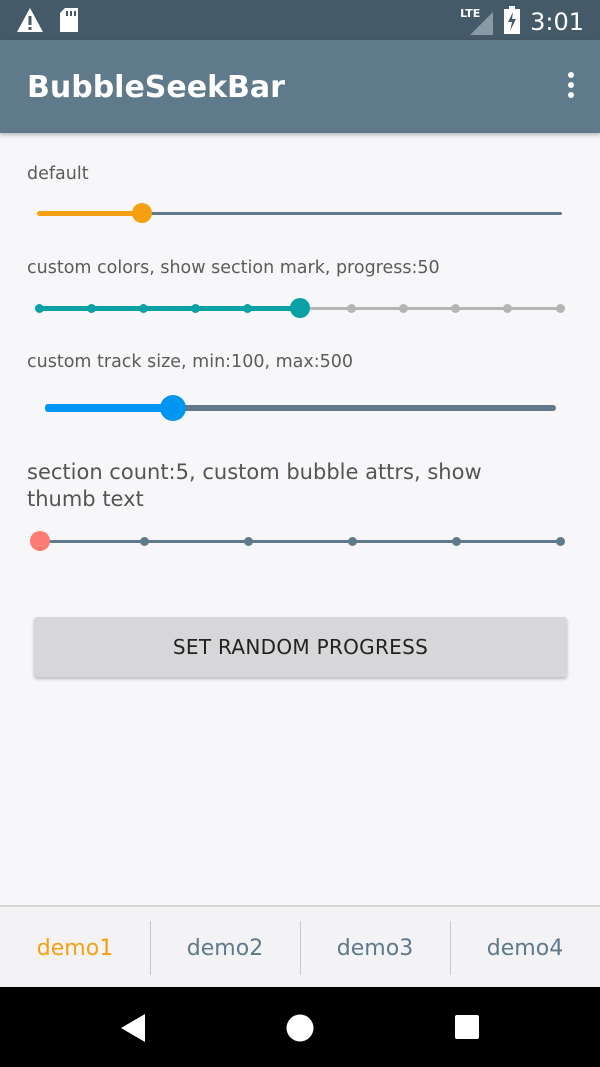  I want to click on tab-demo3: demo3, so click(375, 948).